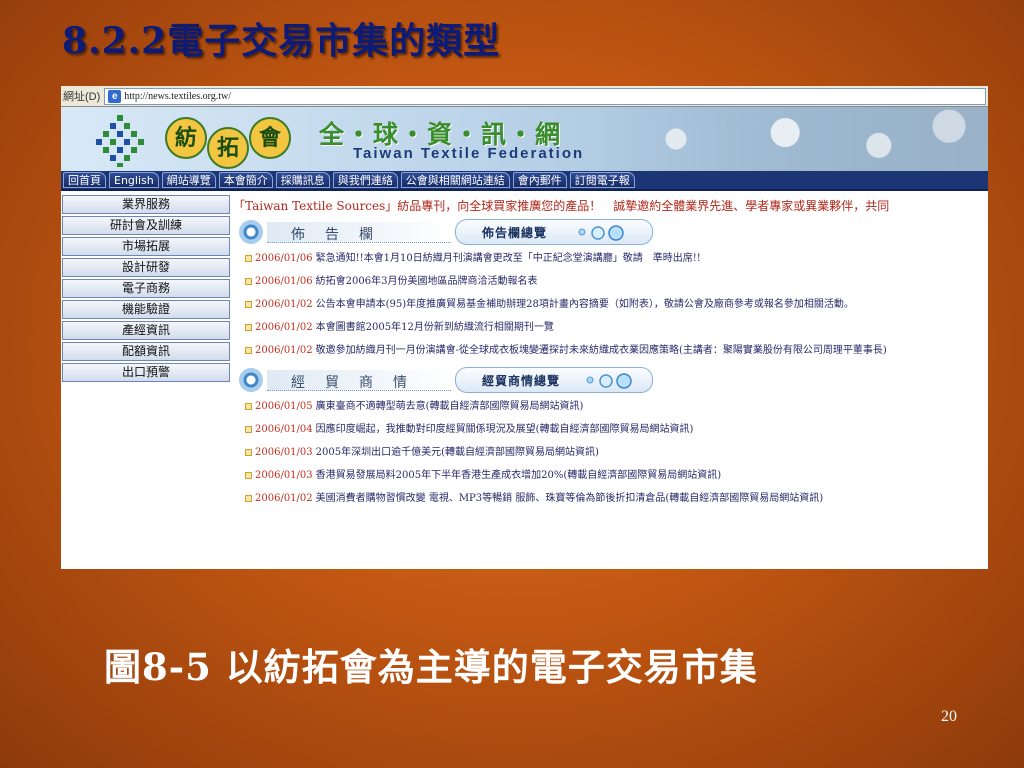 This screenshot has width=1024, height=768. What do you see at coordinates (146, 267) in the screenshot?
I see `sidebar-item-design: 設計研發` at bounding box center [146, 267].